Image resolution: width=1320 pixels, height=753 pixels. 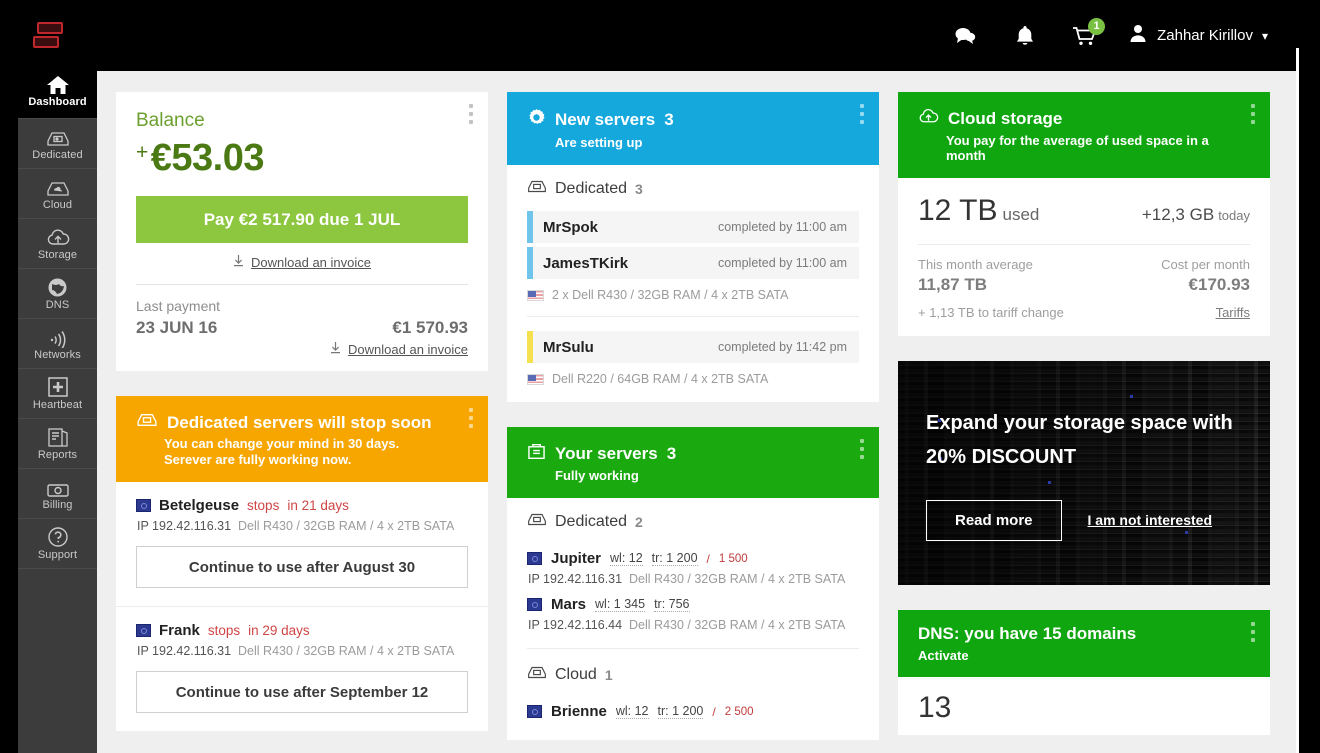 I want to click on your-servers-card: Your servers 3 Fully working Dedicated 2, so click(x=693, y=583).